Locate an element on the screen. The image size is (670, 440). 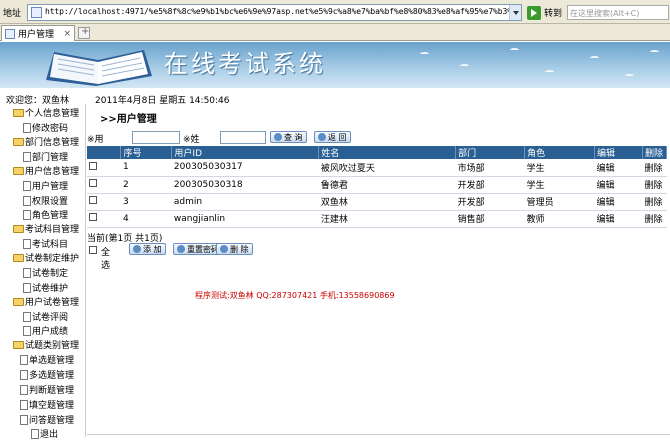
sidebar-item-label: 用户成绩 is located at coordinates (50, 330).